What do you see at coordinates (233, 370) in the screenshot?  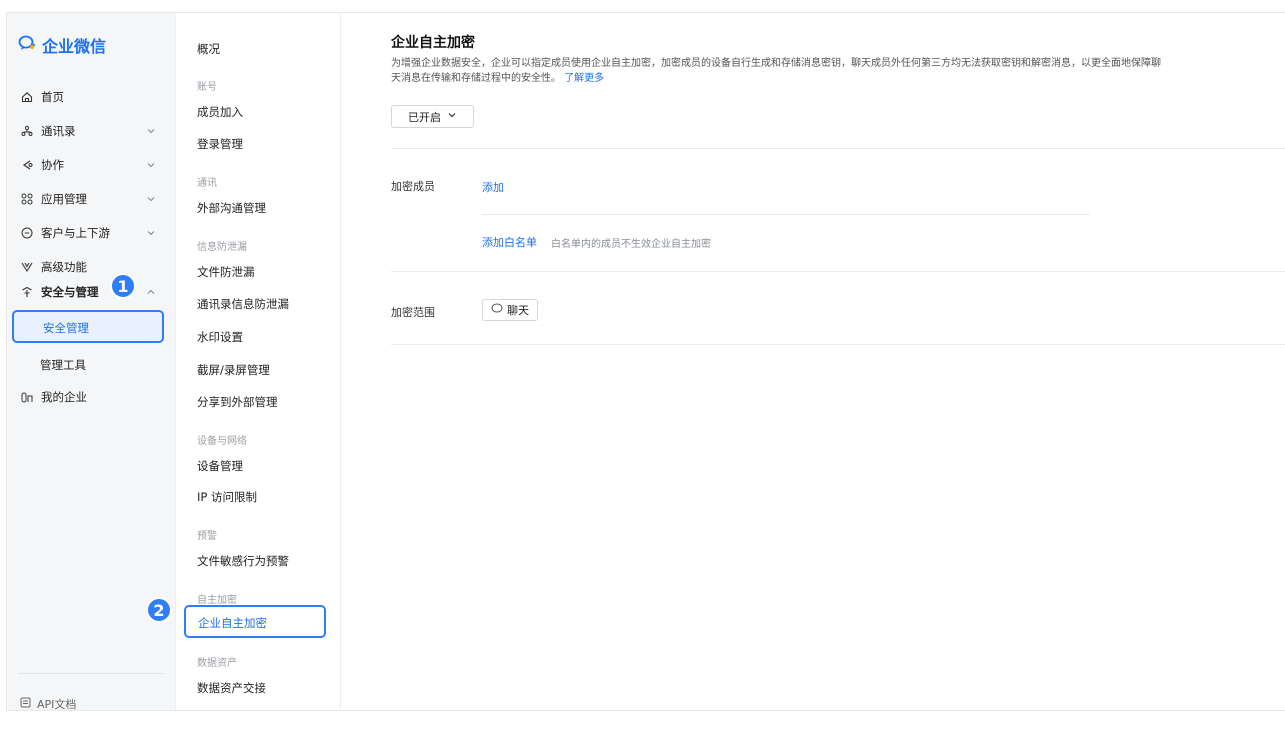 I see `subnav-screenshot: 截屏/录屏管理` at bounding box center [233, 370].